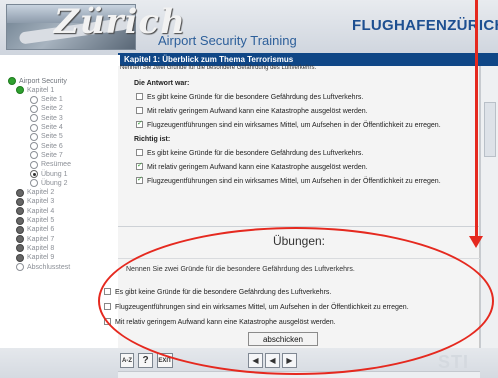 The height and width of the screenshot is (378, 498). Describe the element at coordinates (52, 100) in the screenshot. I see `sidebar-item-label: Seite 1` at that location.